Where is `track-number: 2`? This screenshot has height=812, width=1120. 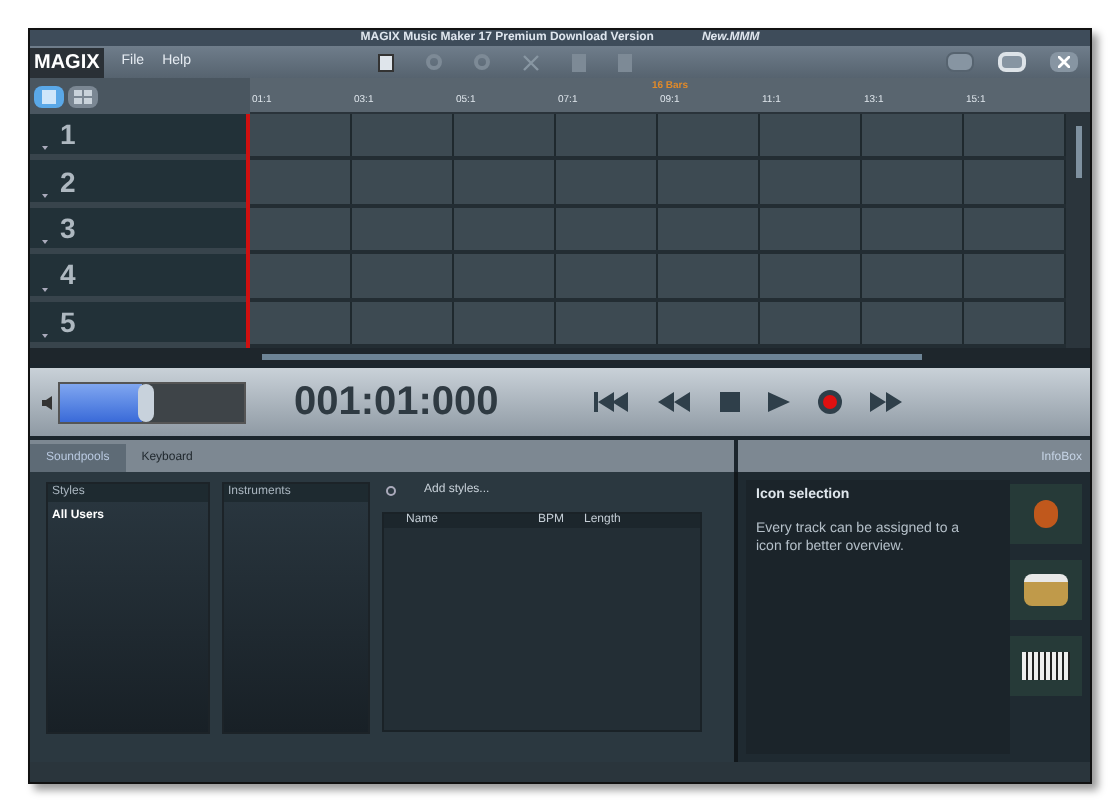 track-number: 2 is located at coordinates (68, 181).